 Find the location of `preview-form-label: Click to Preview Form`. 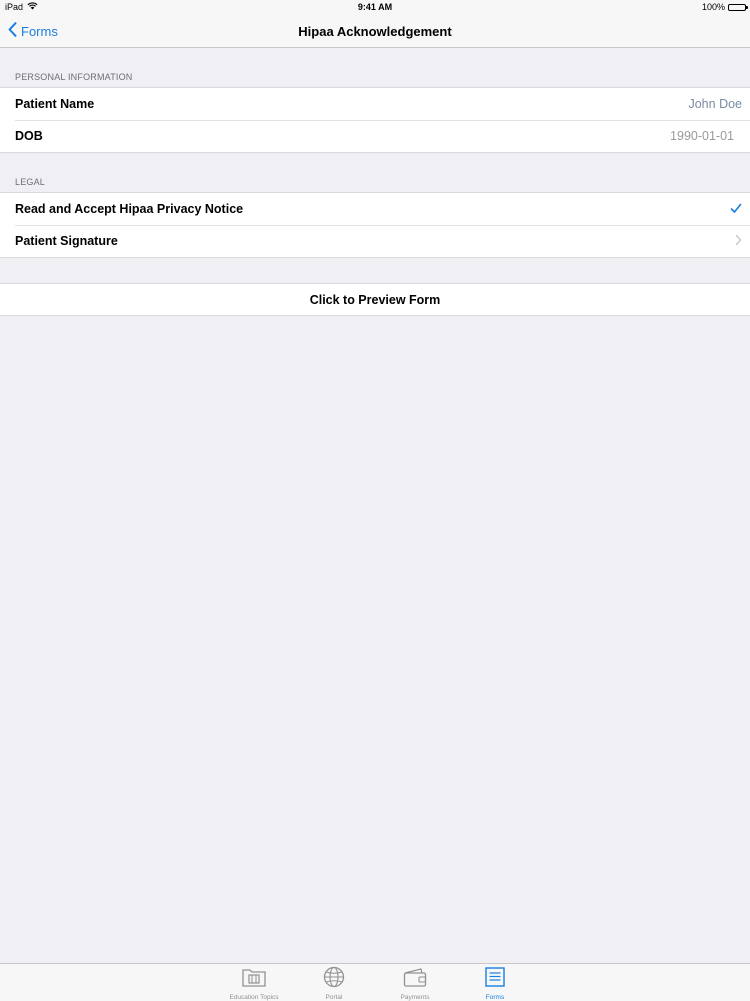

preview-form-label: Click to Preview Form is located at coordinates (375, 299).